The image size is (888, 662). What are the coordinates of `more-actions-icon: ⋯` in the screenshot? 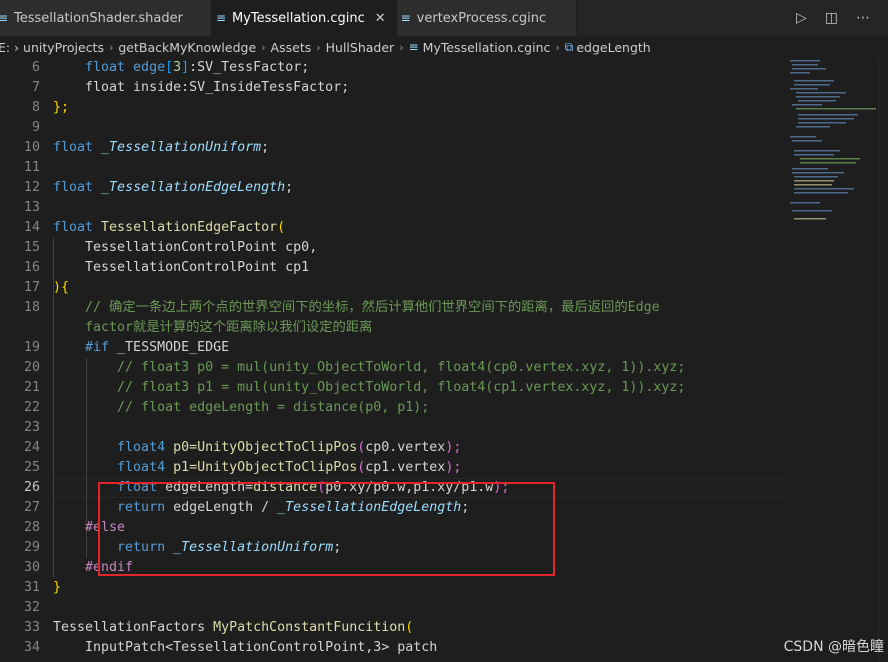 It's located at (863, 18).